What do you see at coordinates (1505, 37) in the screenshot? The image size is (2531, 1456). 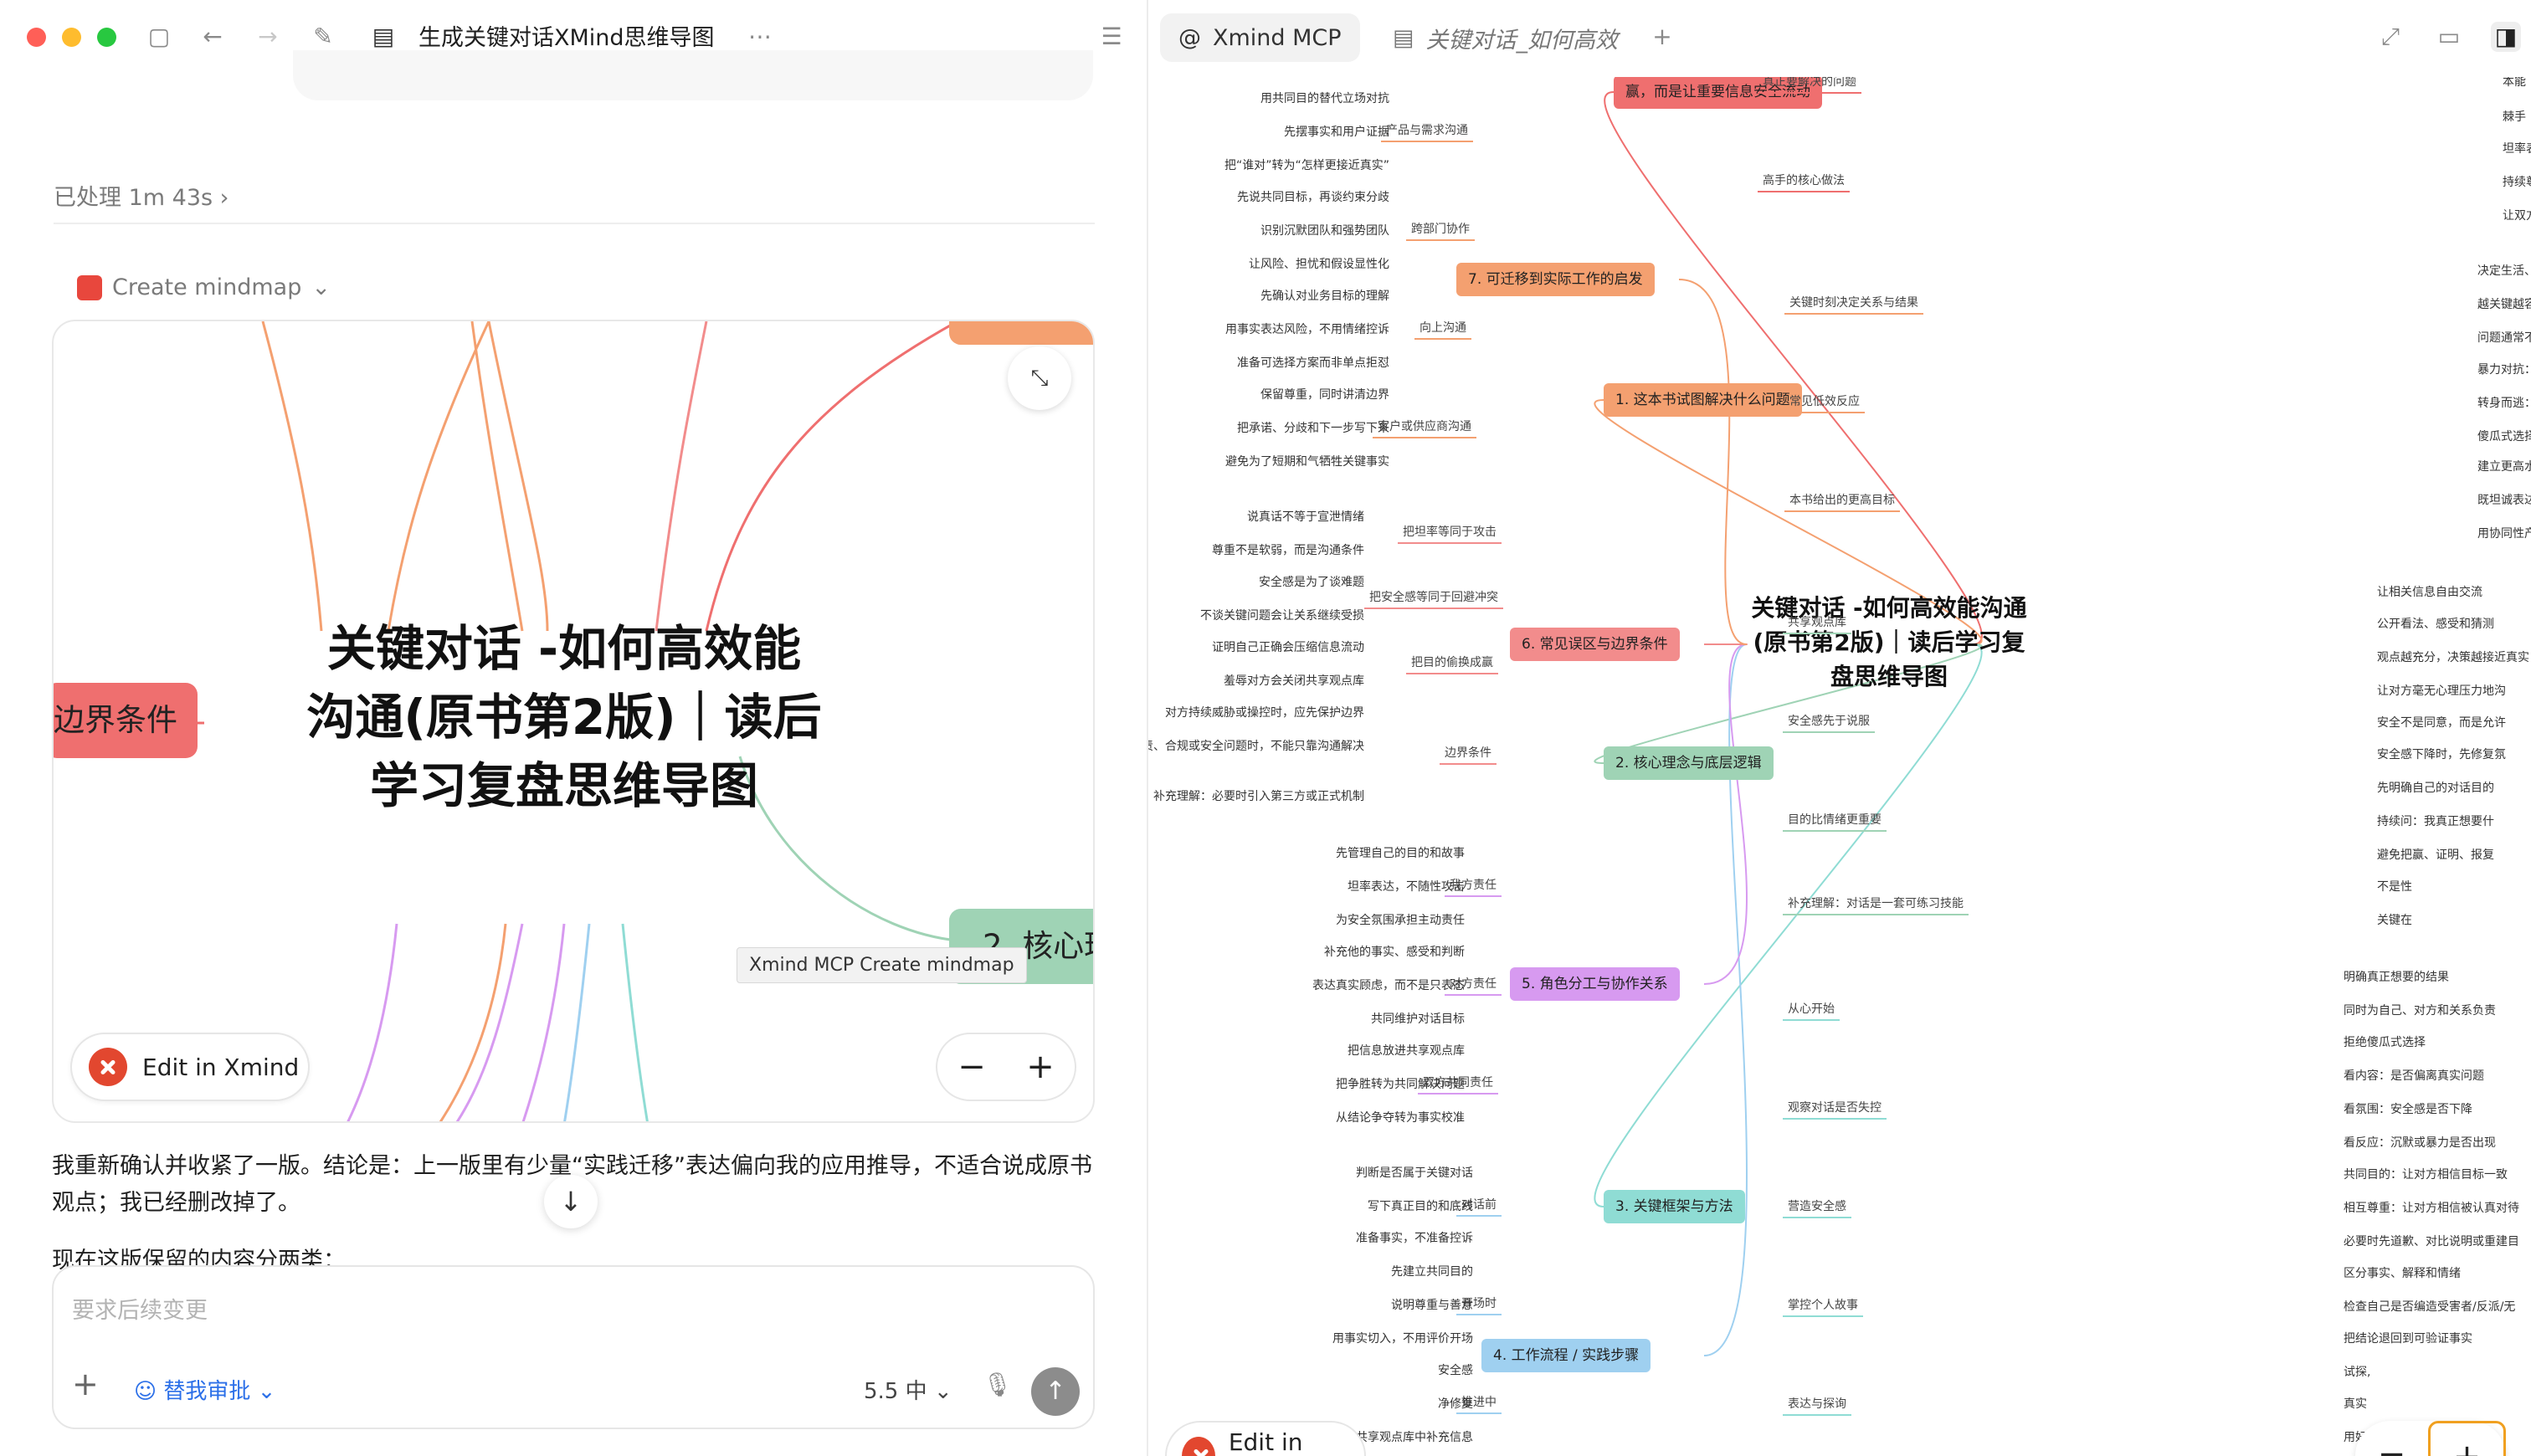 I see `tab-document: ▤ 关键对话_如何高效` at bounding box center [1505, 37].